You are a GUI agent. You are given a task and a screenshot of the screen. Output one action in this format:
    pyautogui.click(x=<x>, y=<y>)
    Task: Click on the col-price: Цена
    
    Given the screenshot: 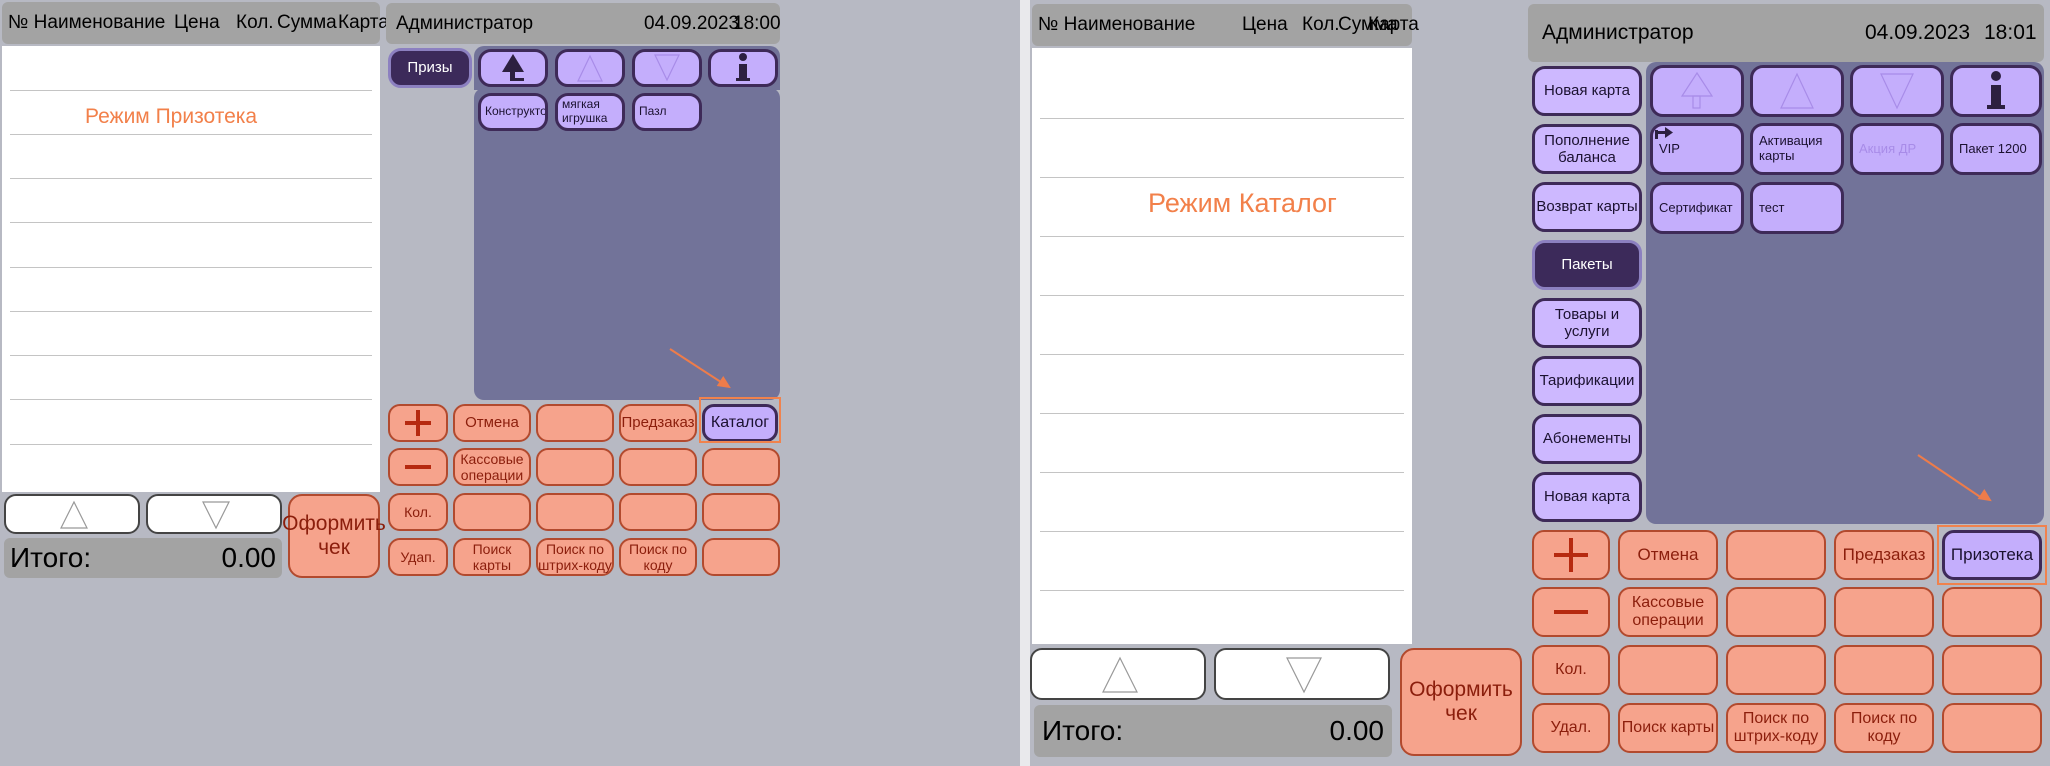 What is the action you would take?
    pyautogui.click(x=197, y=22)
    